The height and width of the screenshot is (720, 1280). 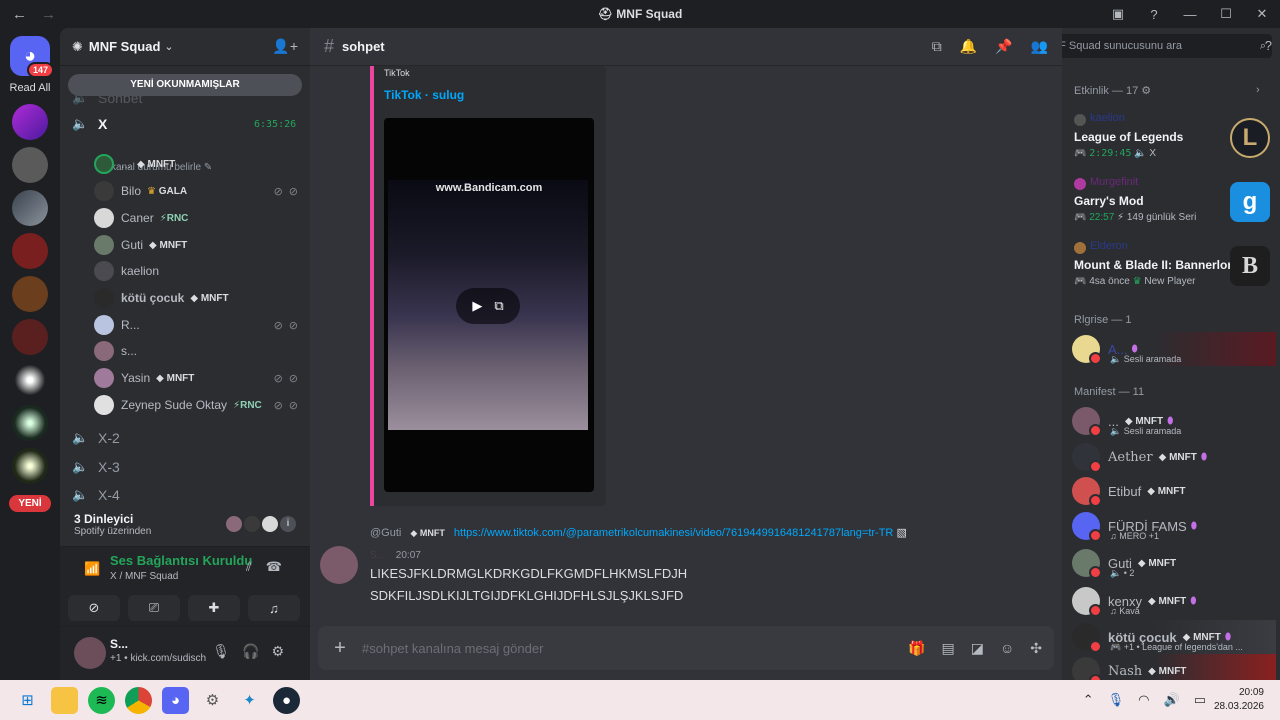 I want to click on play-icon: ▶, so click(x=477, y=306).